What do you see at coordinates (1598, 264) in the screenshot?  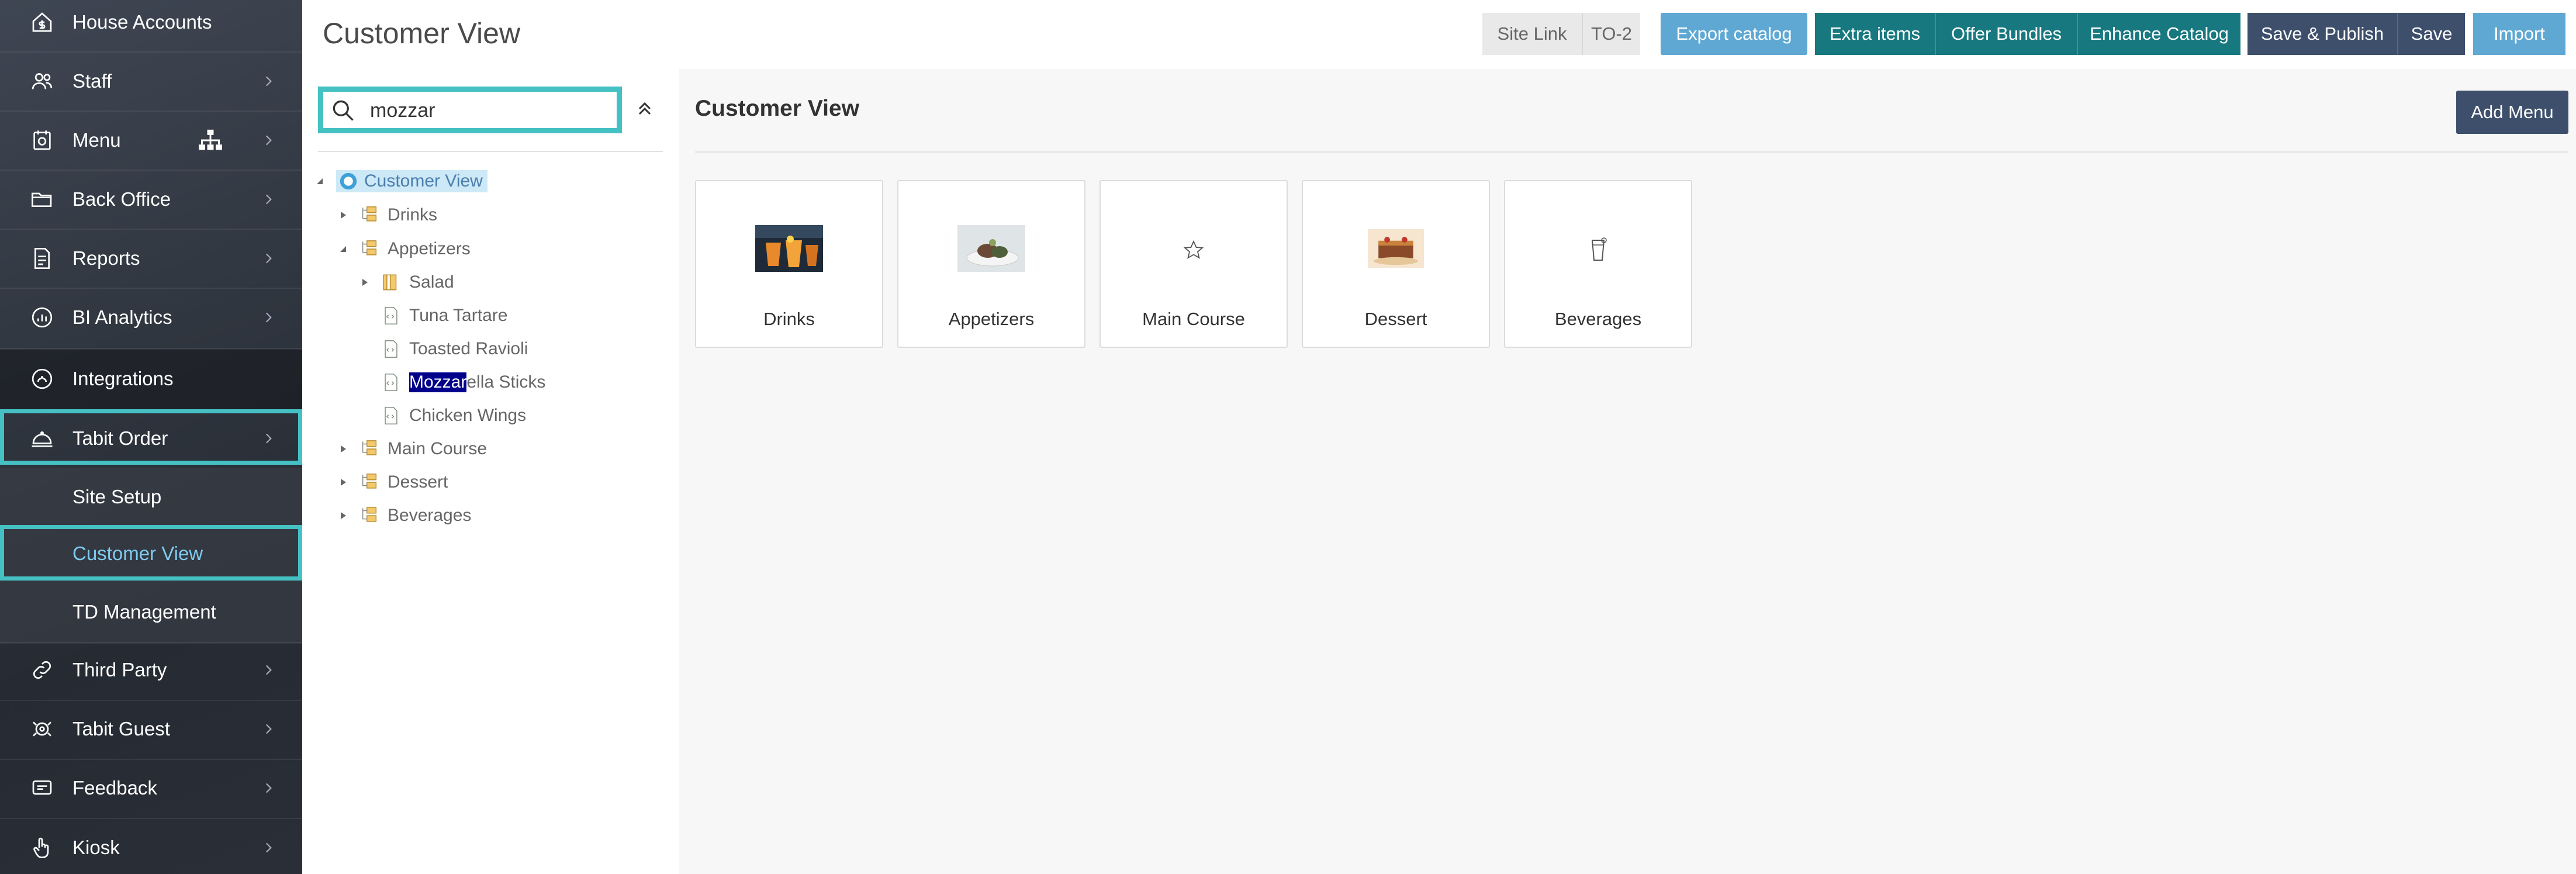 I see `menu-card-beverages: Beverages` at bounding box center [1598, 264].